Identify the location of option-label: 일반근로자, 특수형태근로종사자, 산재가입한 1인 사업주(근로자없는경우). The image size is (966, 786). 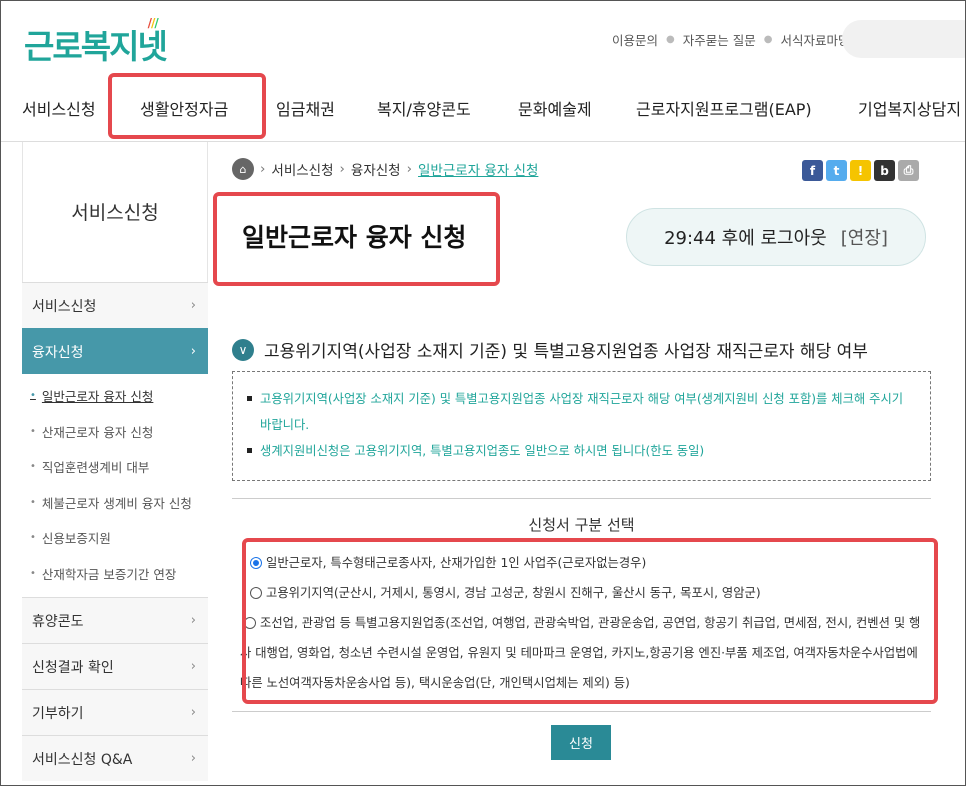
(456, 563).